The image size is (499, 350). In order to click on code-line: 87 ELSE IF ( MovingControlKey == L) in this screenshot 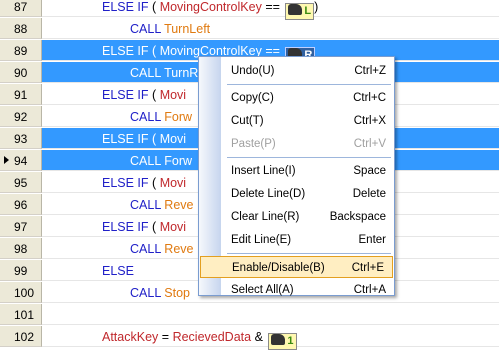, I will do `click(249, 10)`.